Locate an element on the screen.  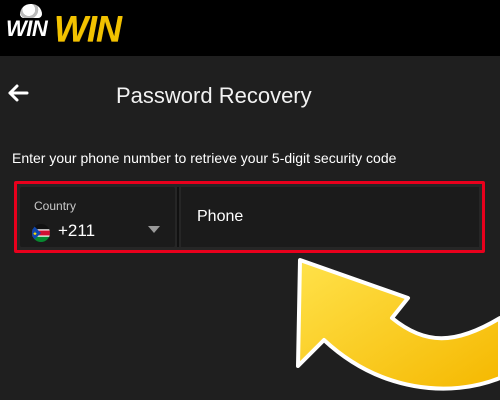
arrow-left-icon is located at coordinates (18, 93).